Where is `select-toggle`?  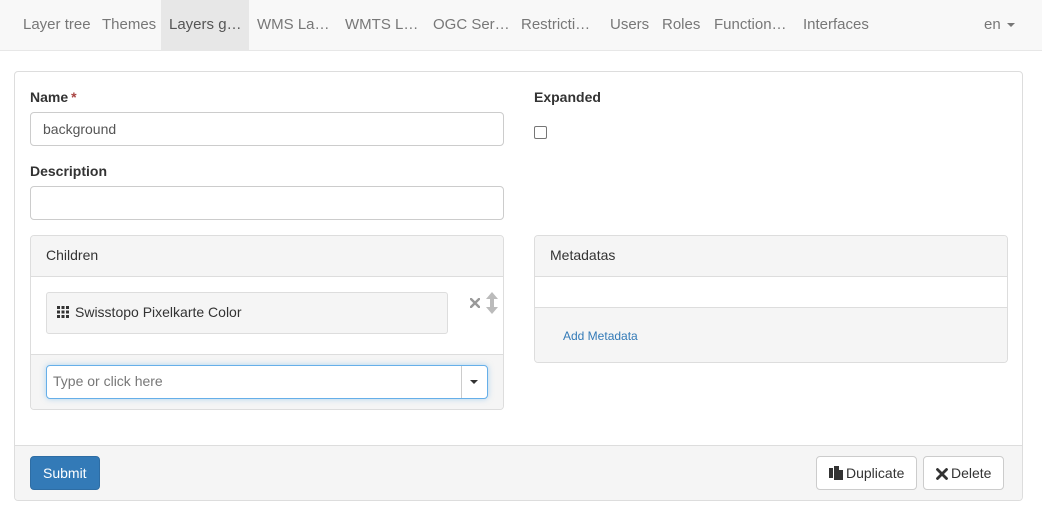
select-toggle is located at coordinates (474, 382).